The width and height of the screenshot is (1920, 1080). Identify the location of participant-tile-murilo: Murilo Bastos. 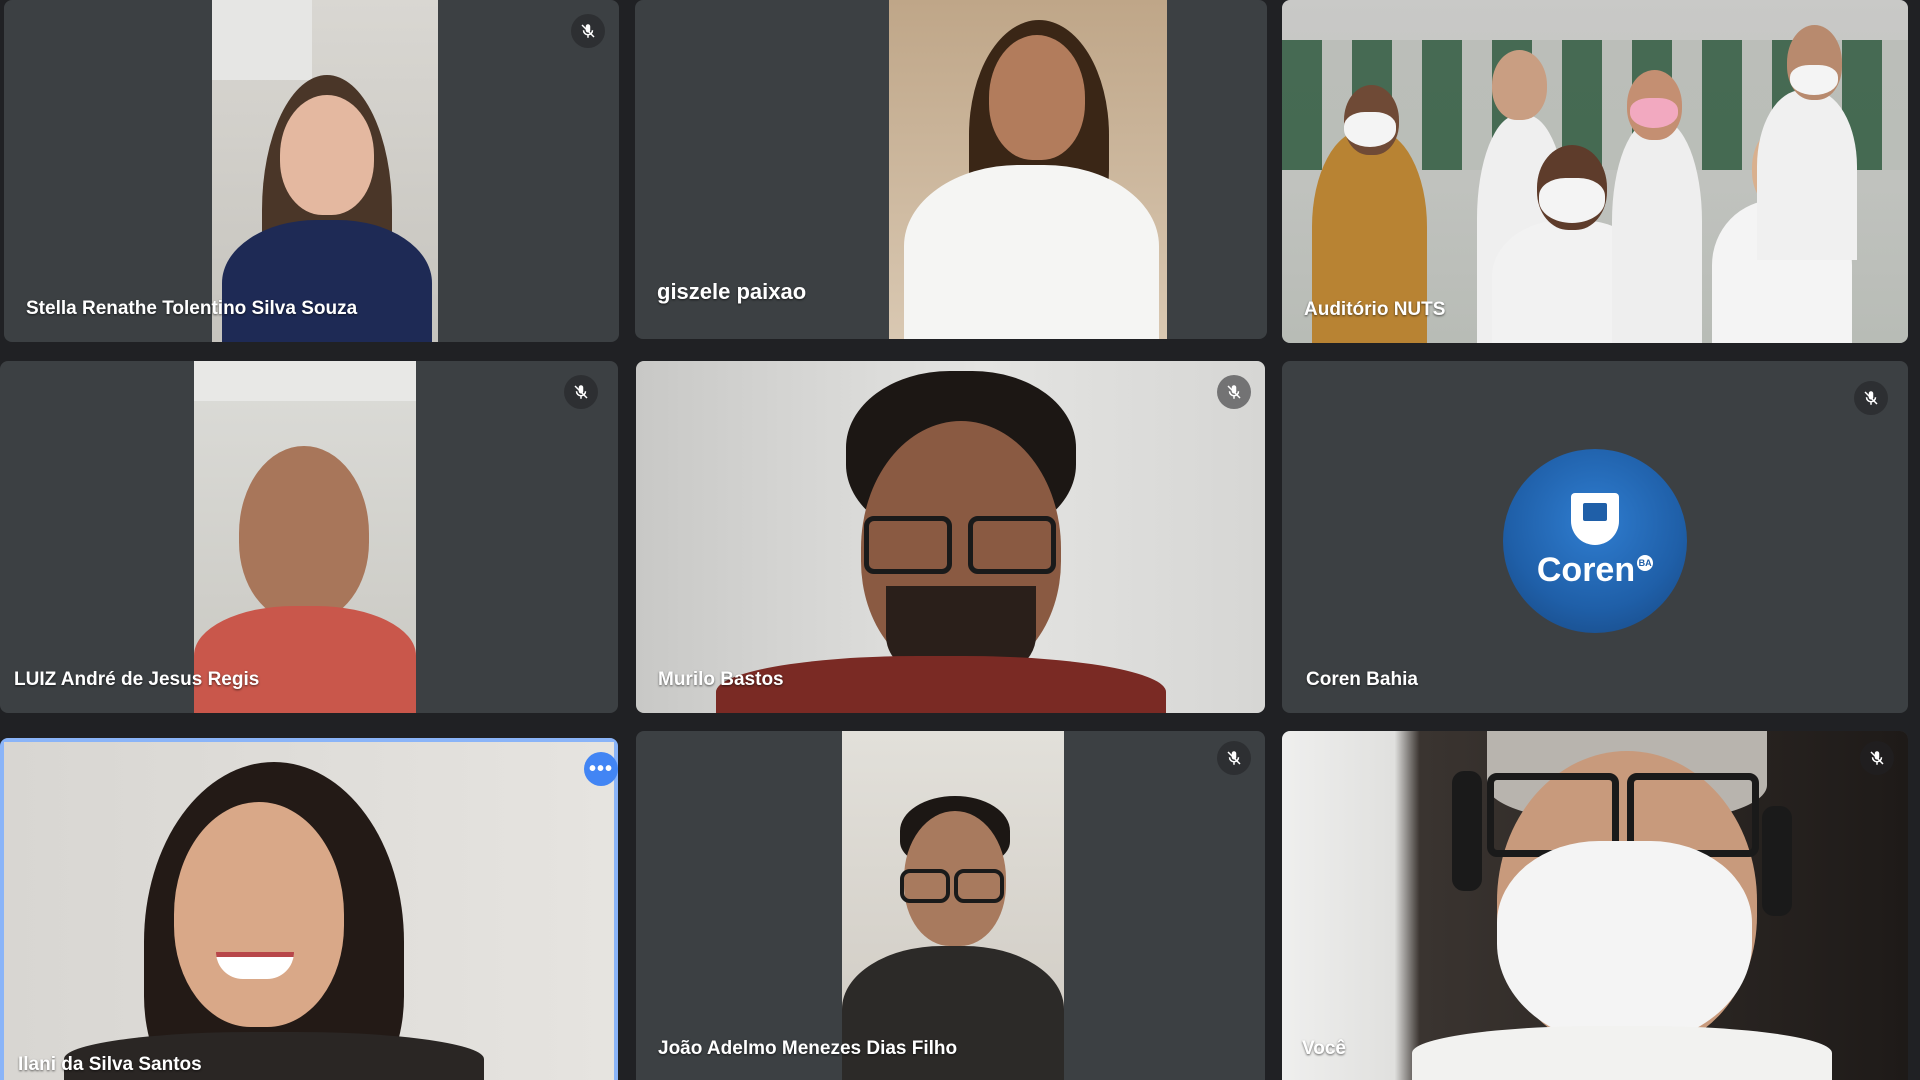
(950, 537).